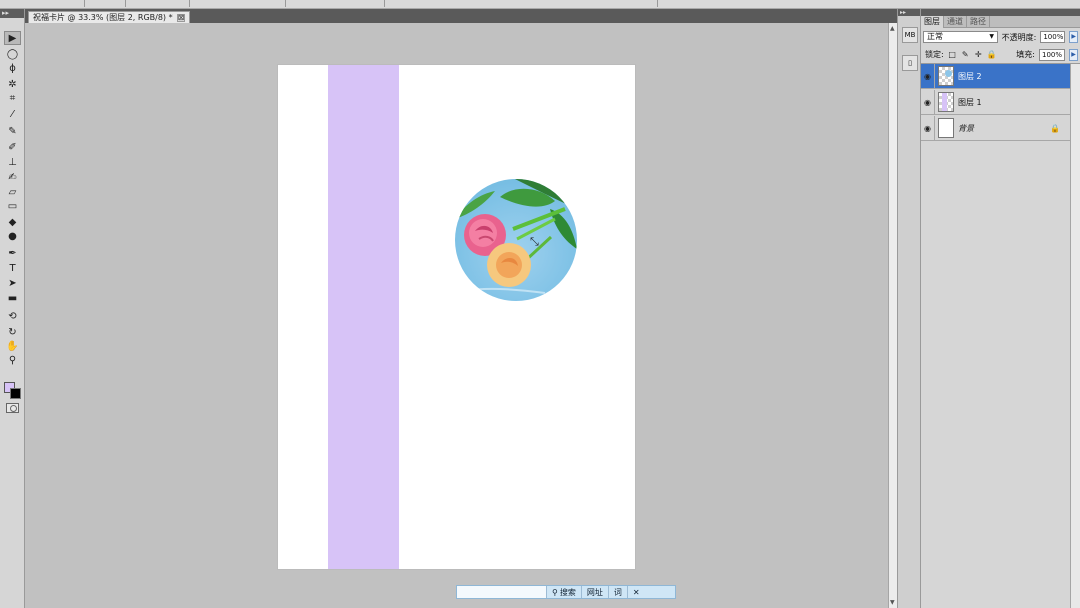 Image resolution: width=1080 pixels, height=608 pixels. What do you see at coordinates (12, 38) in the screenshot?
I see `move-icon: ▶` at bounding box center [12, 38].